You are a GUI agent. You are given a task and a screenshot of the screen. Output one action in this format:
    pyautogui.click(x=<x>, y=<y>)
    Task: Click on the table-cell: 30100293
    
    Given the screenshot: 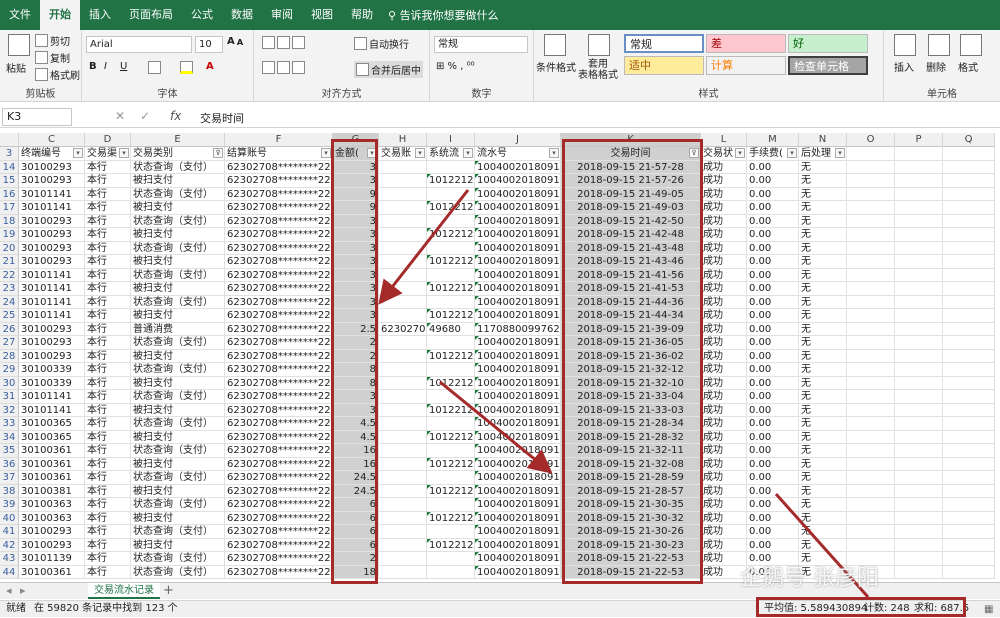 What is the action you would take?
    pyautogui.click(x=52, y=221)
    